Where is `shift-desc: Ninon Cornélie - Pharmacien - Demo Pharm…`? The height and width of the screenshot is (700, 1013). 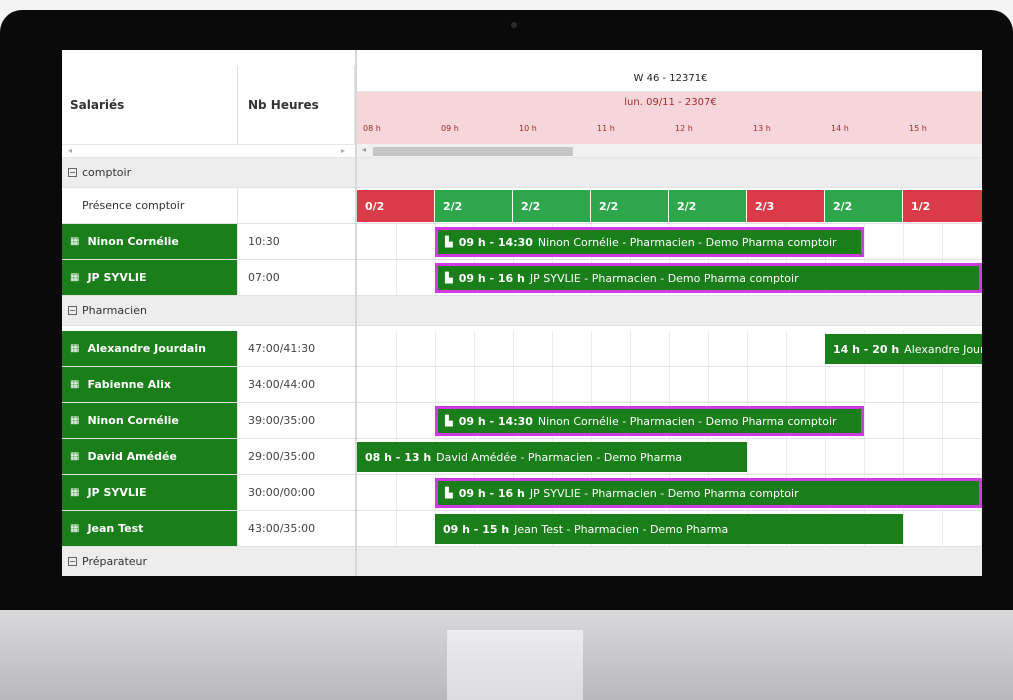 shift-desc: Ninon Cornélie - Pharmacien - Demo Pharm… is located at coordinates (687, 242).